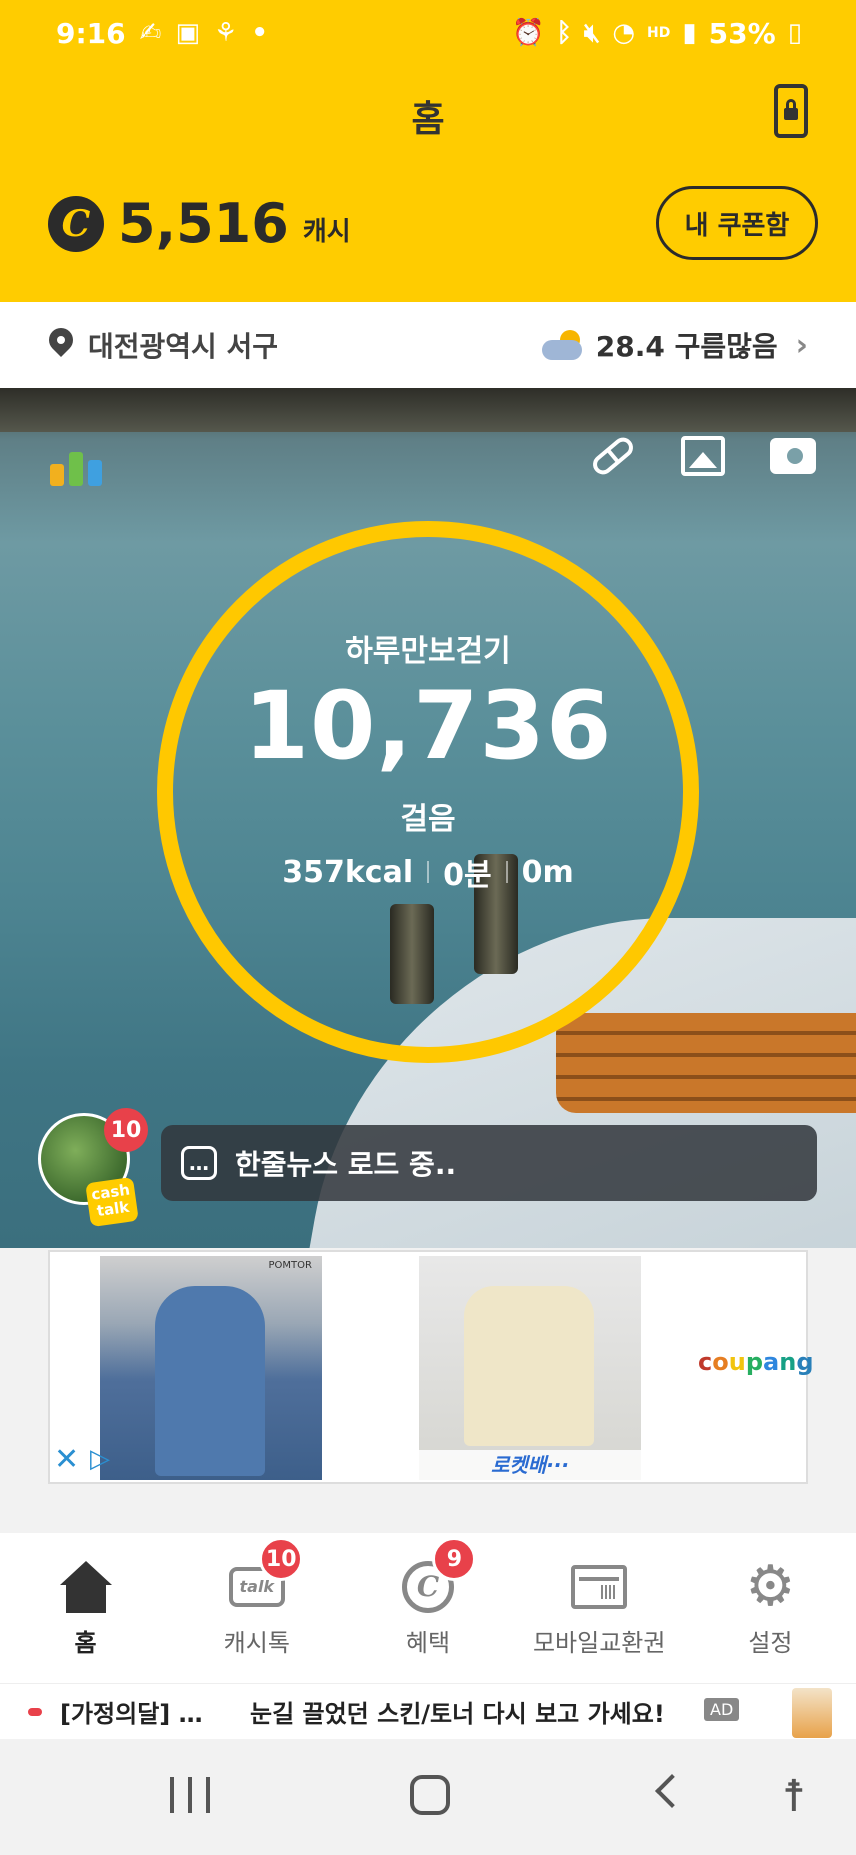  I want to click on background-deck, so click(706, 1063).